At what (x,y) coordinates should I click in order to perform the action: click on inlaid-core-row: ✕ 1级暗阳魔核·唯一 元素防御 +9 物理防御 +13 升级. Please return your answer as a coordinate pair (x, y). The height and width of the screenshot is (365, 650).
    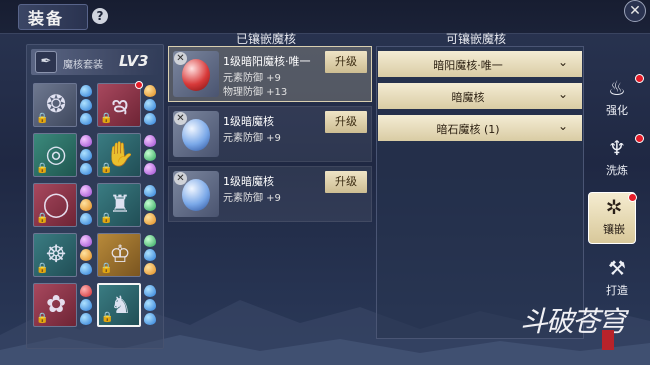
    Looking at the image, I should click on (270, 74).